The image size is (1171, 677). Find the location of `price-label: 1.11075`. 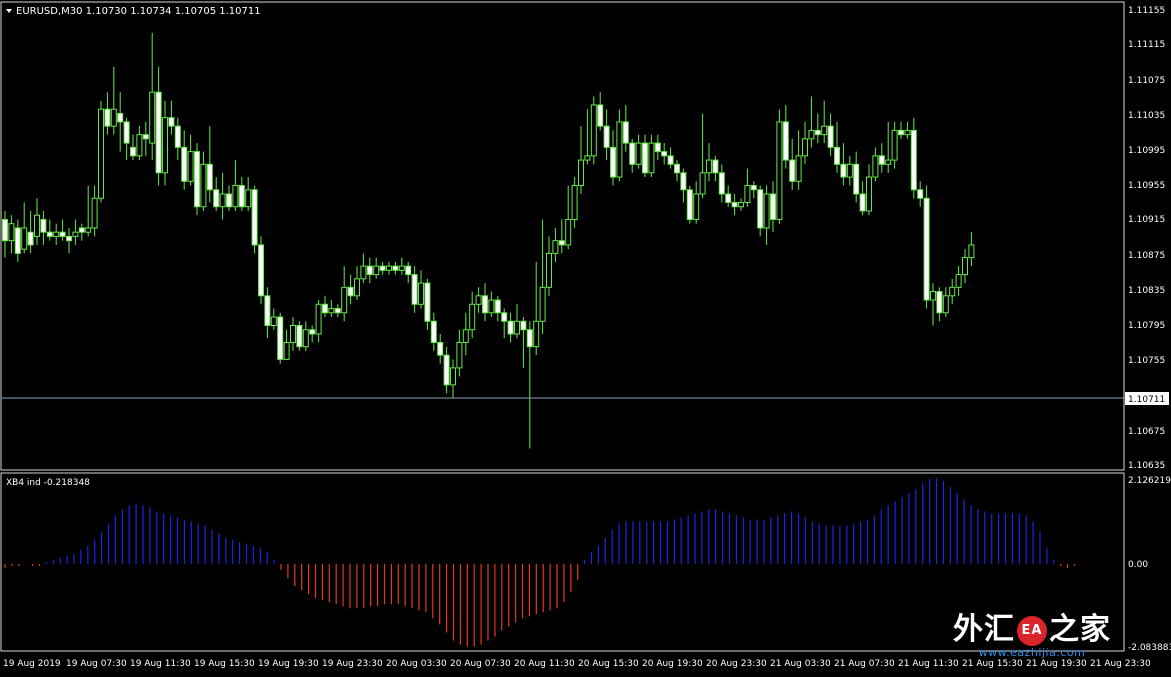

price-label: 1.11075 is located at coordinates (1146, 81).